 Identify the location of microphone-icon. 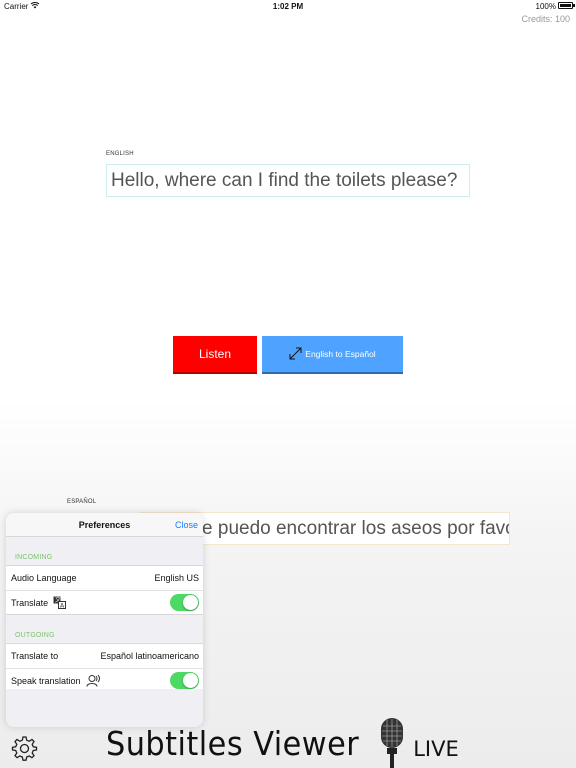
(392, 742).